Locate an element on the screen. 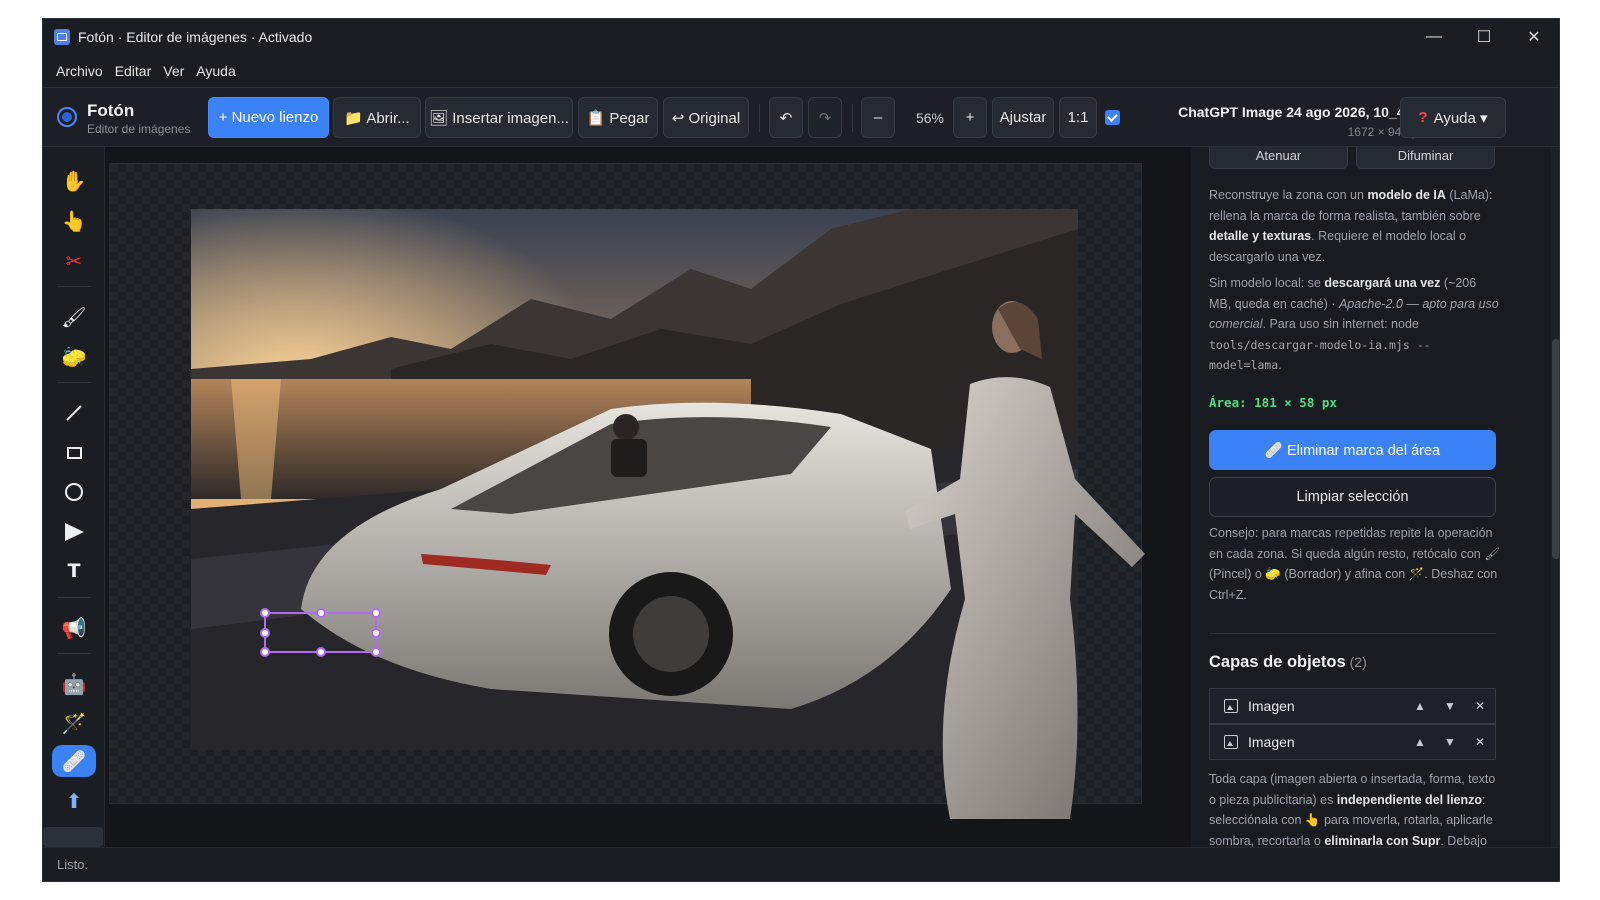 The height and width of the screenshot is (900, 1600). panel-divider is located at coordinates (1352, 633).